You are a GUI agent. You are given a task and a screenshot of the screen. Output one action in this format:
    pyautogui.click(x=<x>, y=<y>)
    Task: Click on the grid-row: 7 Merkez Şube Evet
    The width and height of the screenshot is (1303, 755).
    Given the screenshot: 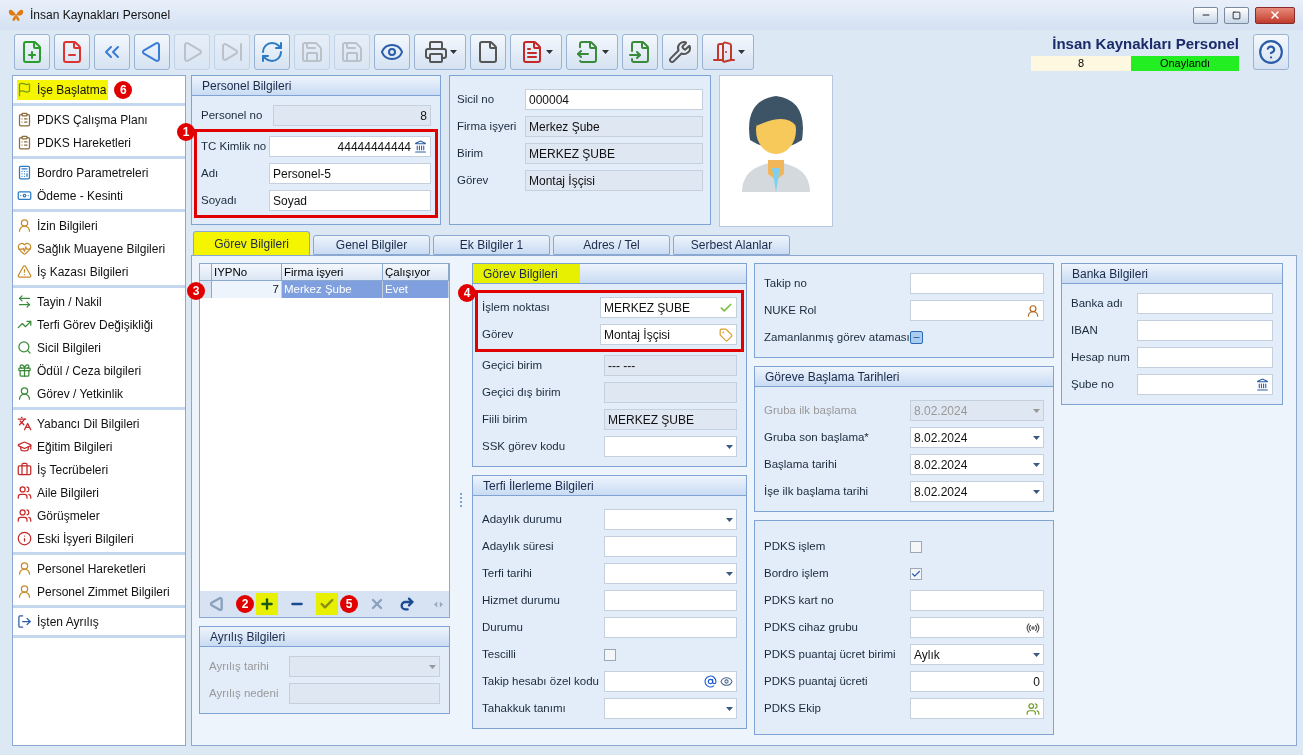 What is the action you would take?
    pyautogui.click(x=324, y=289)
    